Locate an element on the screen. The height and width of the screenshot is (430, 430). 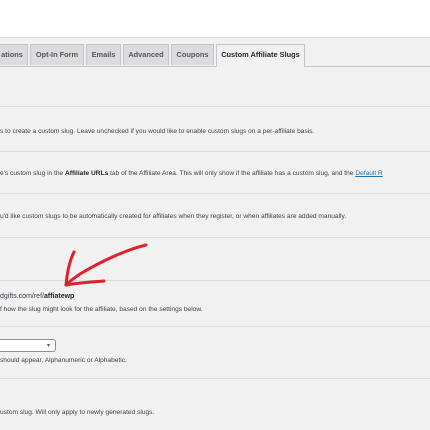
tab-opt-in-form: Opt-In Form is located at coordinates (57, 54).